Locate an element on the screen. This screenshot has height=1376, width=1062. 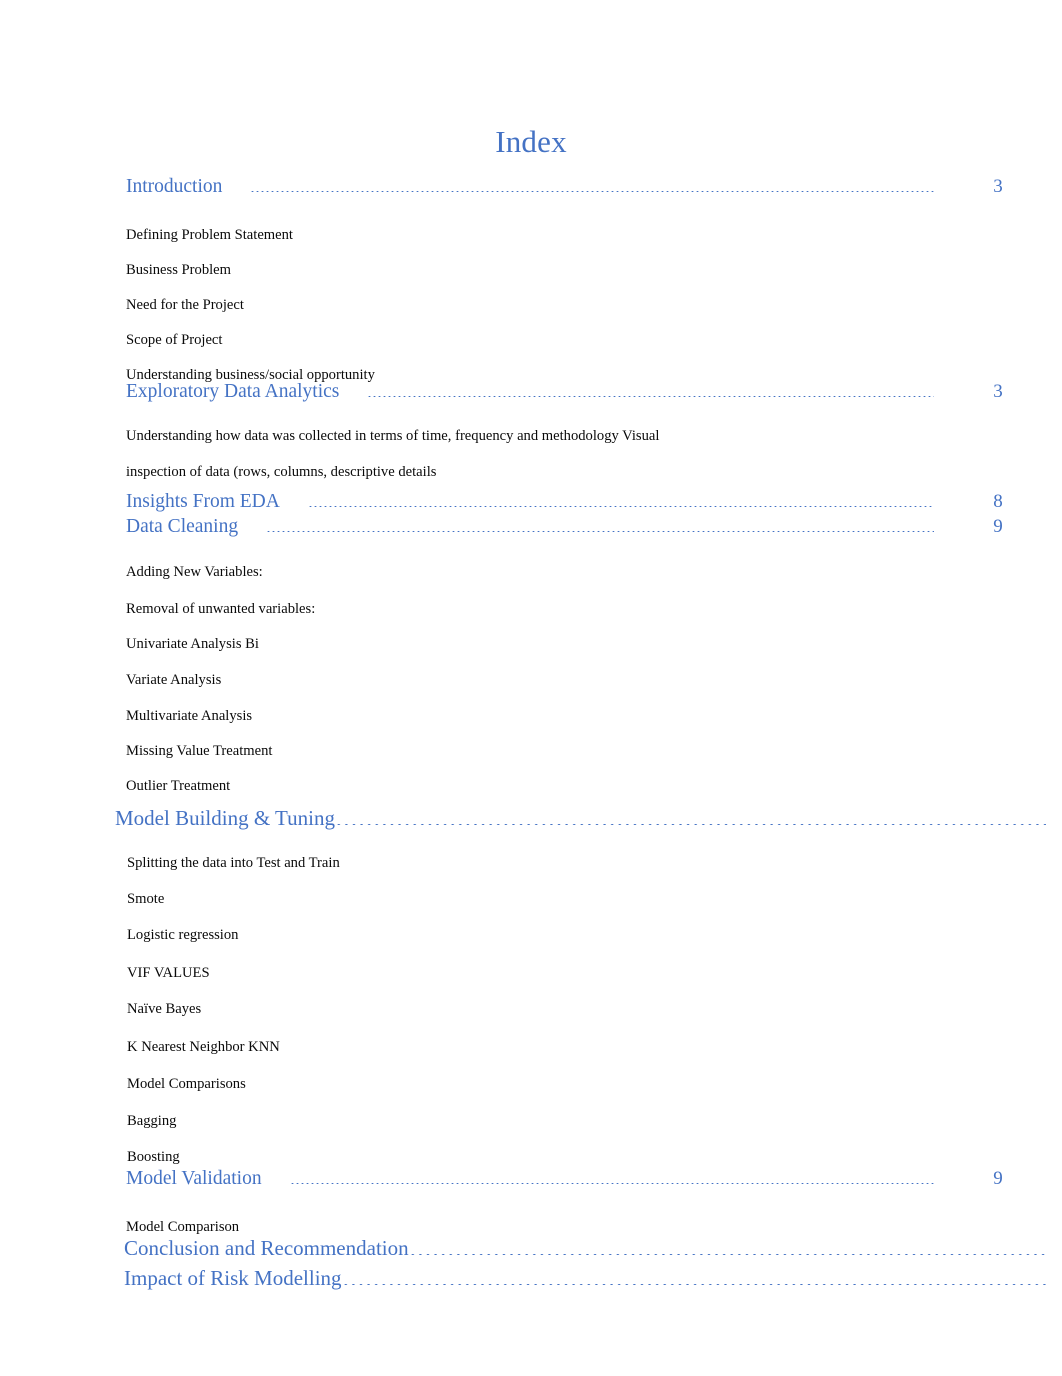
toc-entry-label: Insights From EDA is located at coordinates (203, 501).